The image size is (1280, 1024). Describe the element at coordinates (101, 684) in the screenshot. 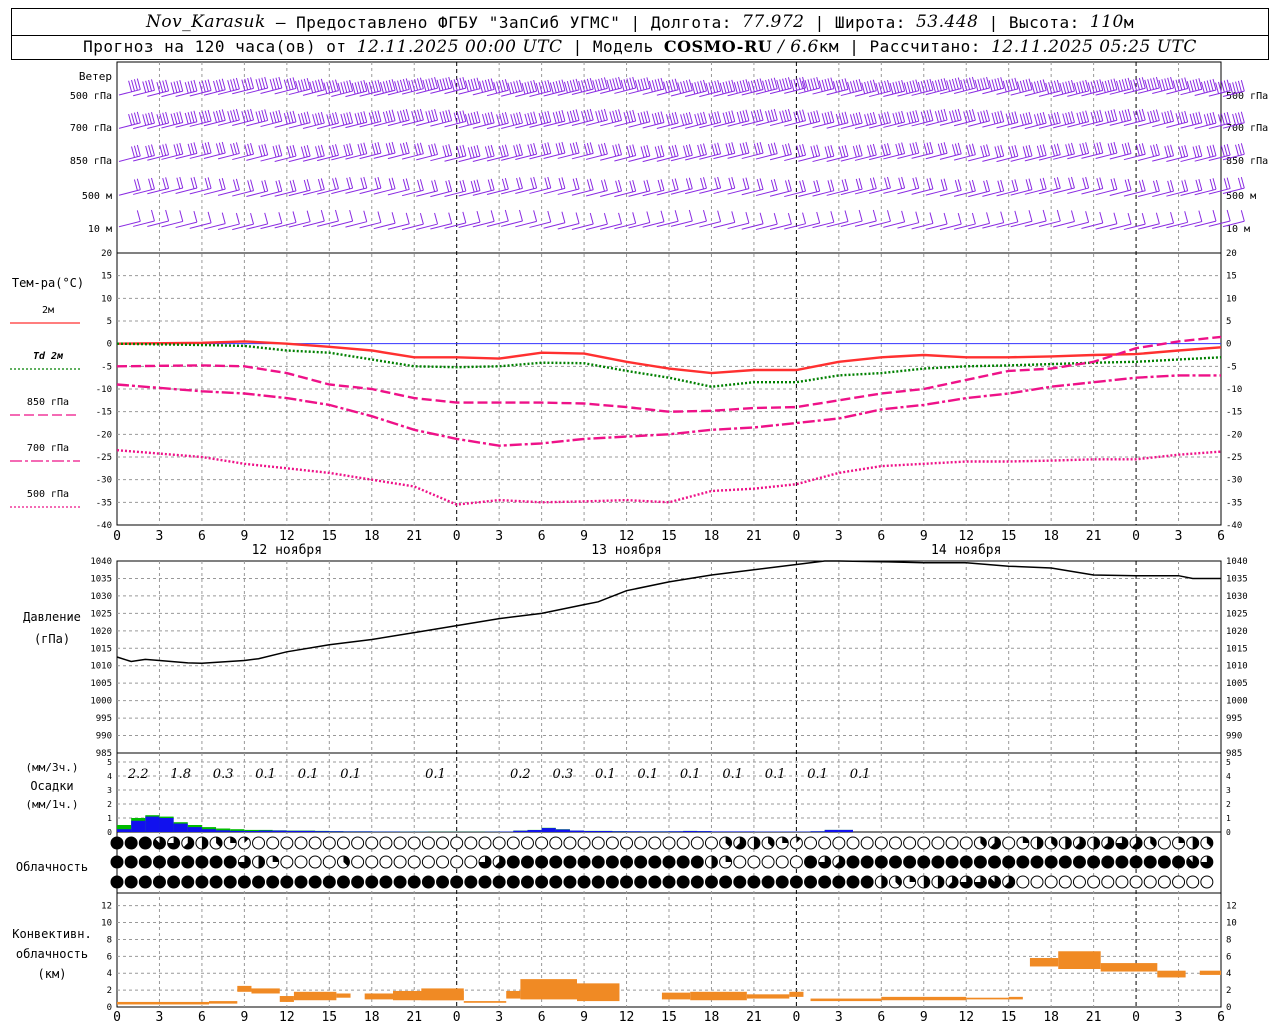

I see `pressure-y-tick: 1005` at that location.